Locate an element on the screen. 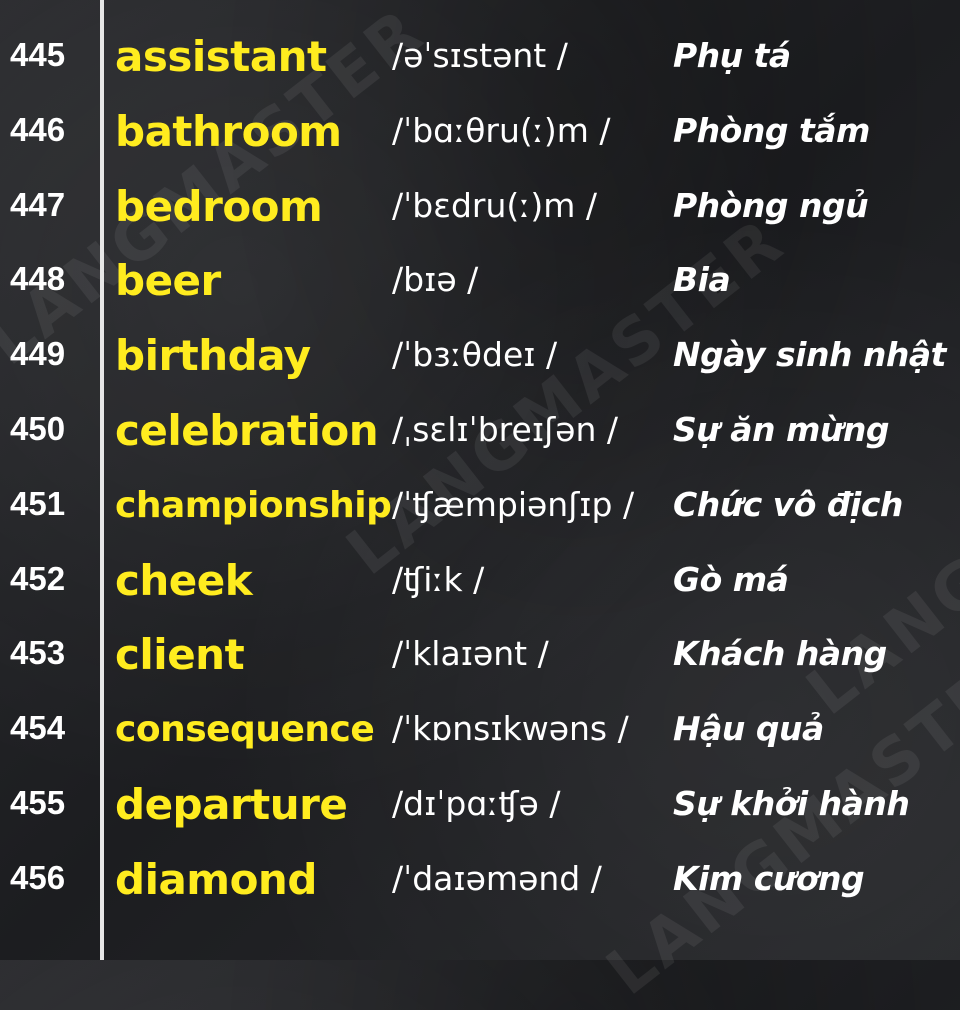  list-item: 455 departure /dɪˈpɑːʧə / Sự khởi hành is located at coordinates (480, 807).